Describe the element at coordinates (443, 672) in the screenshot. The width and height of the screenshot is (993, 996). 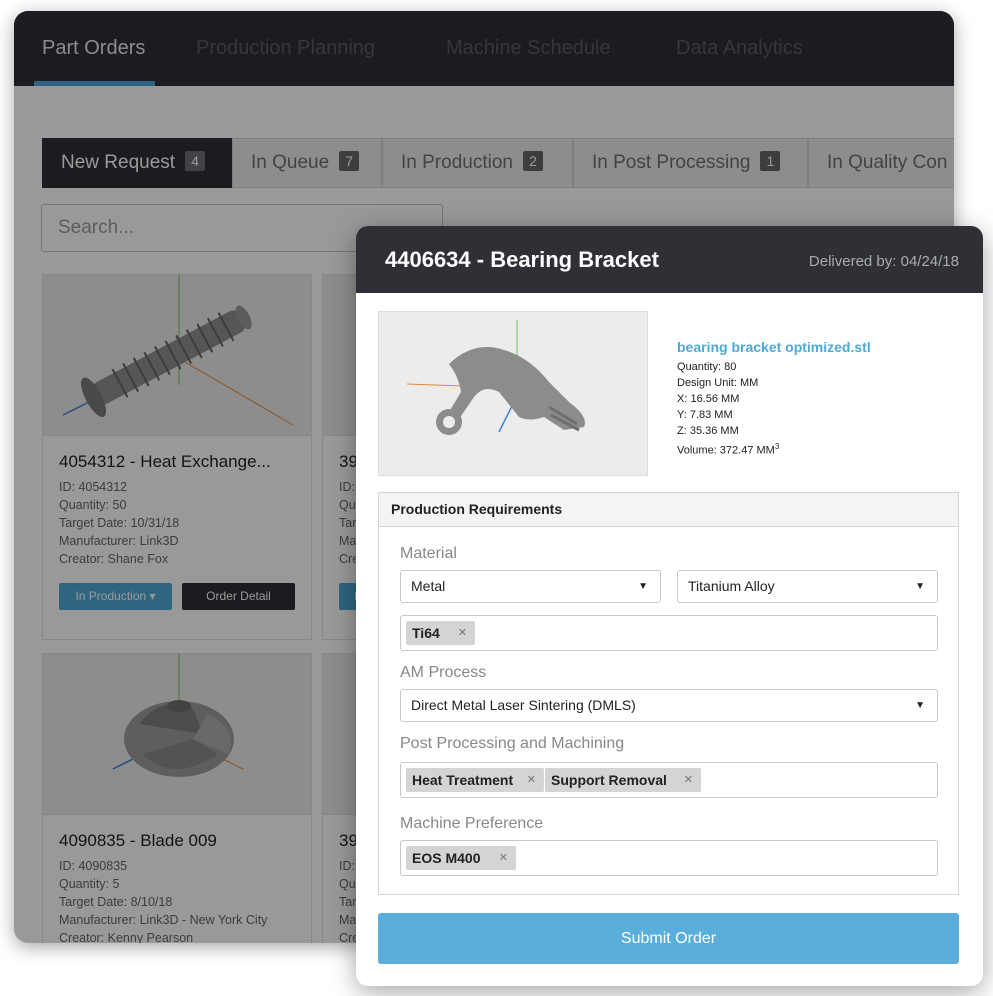
I see `am-process-label: AM Process` at that location.